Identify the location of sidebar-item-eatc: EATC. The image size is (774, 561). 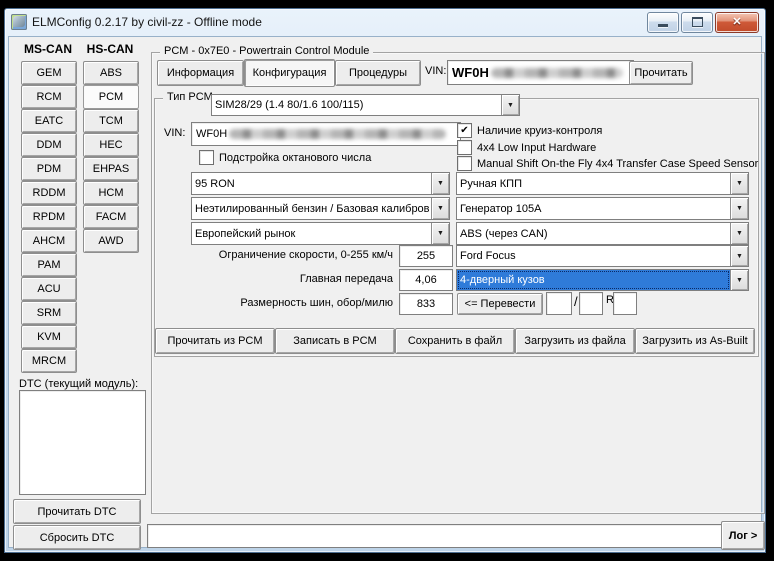
(49, 121).